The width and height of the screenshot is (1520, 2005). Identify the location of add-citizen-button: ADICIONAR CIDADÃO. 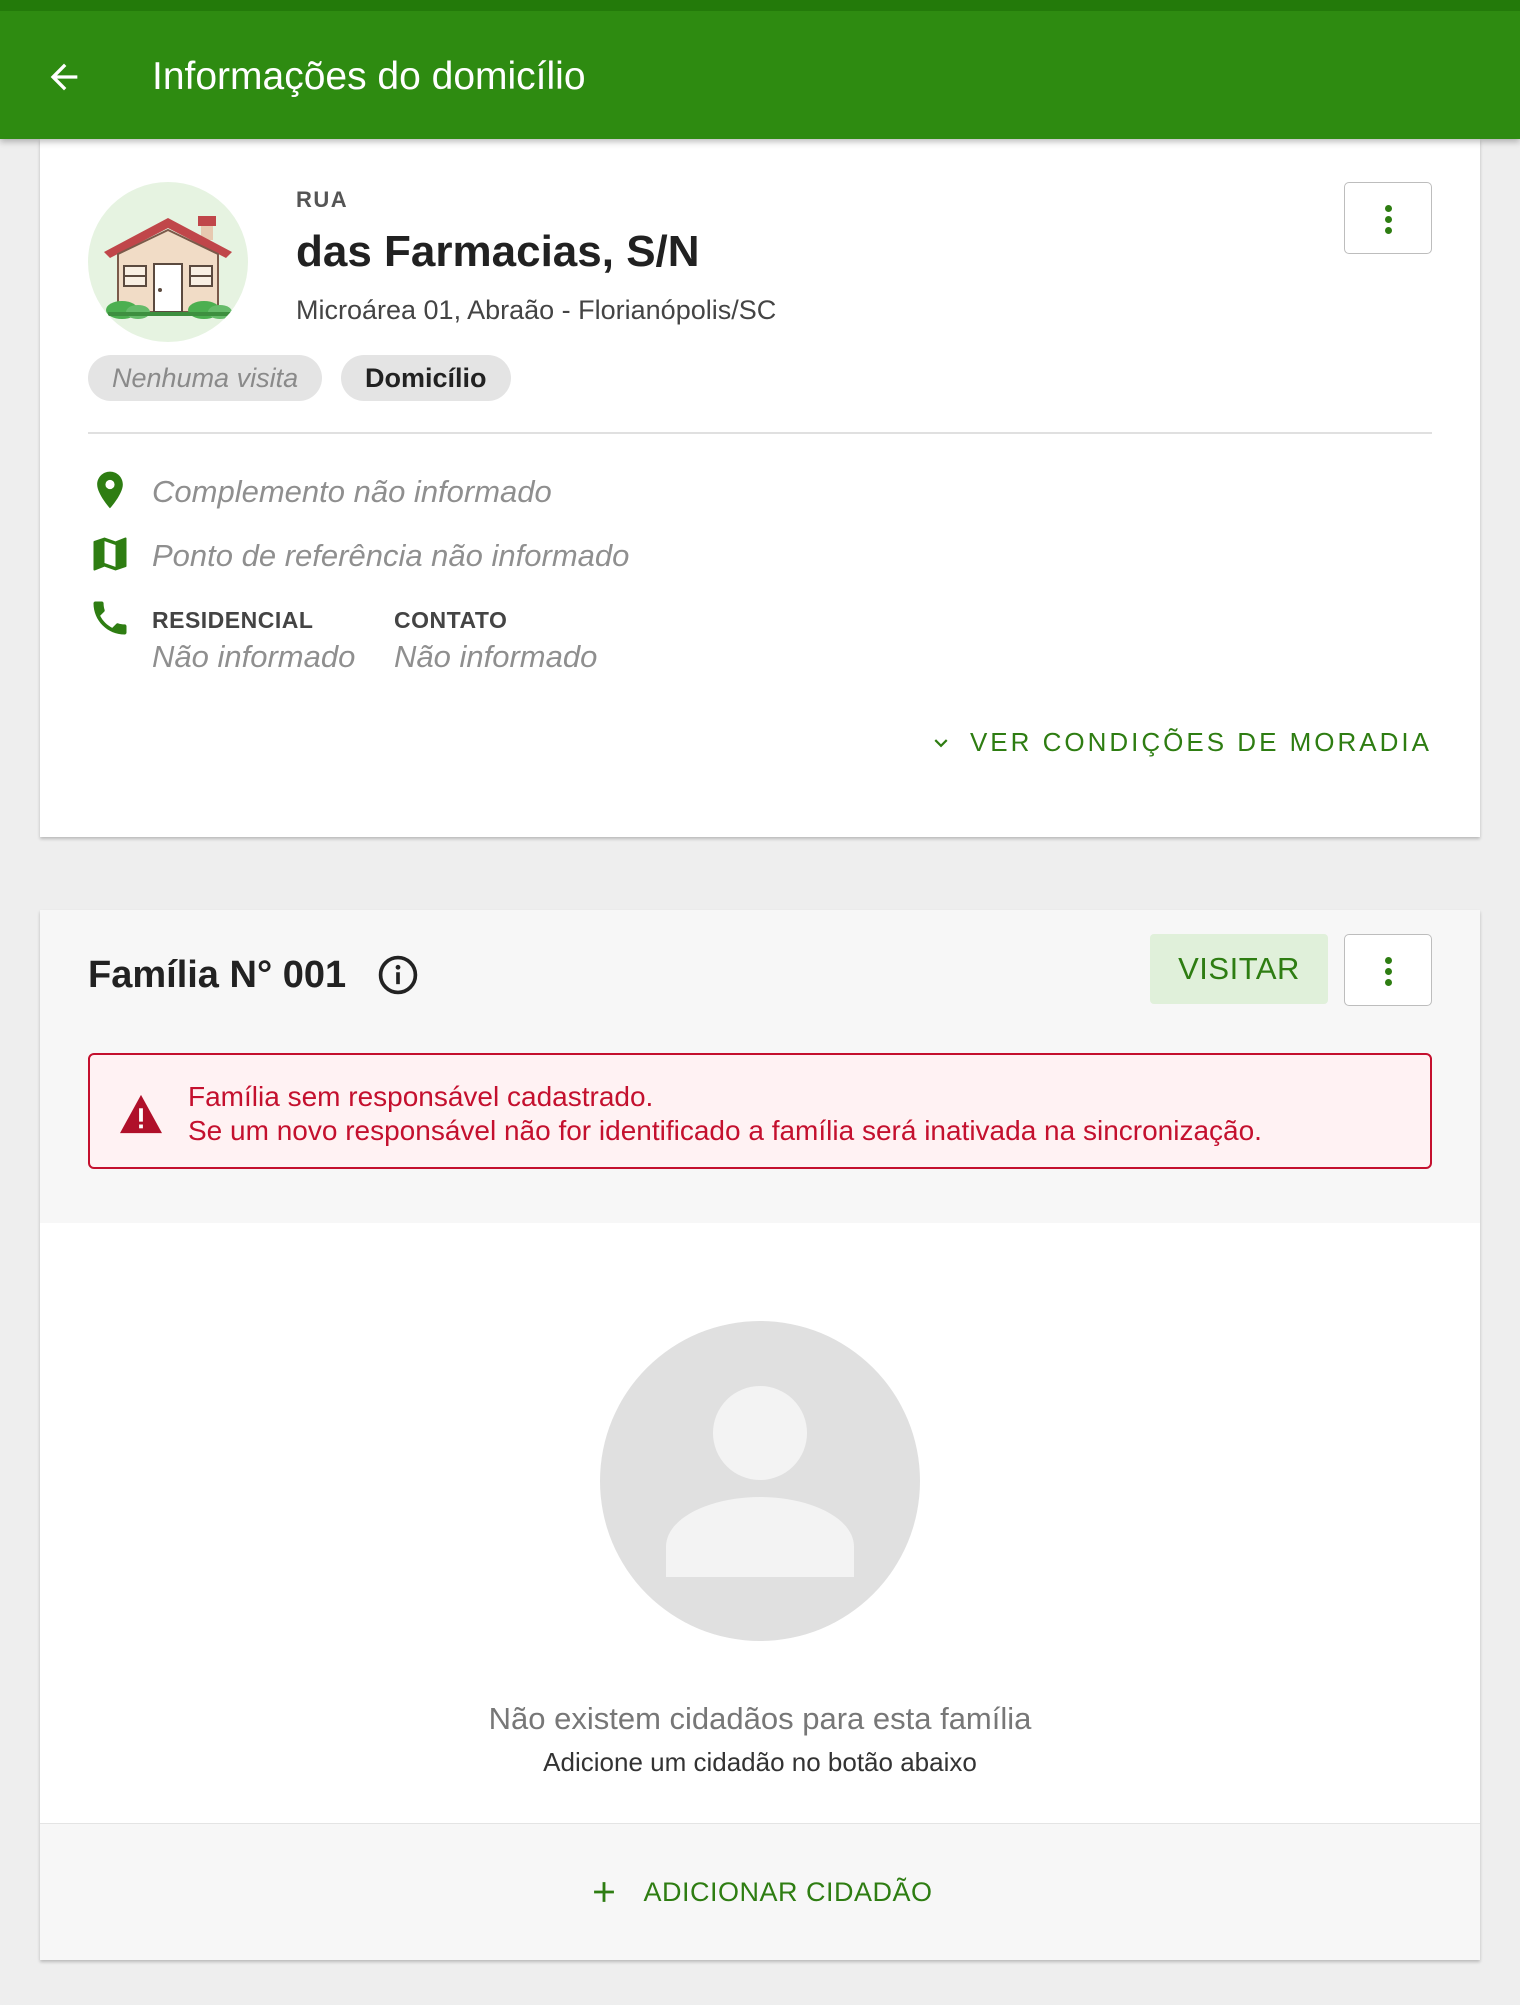
(760, 1891).